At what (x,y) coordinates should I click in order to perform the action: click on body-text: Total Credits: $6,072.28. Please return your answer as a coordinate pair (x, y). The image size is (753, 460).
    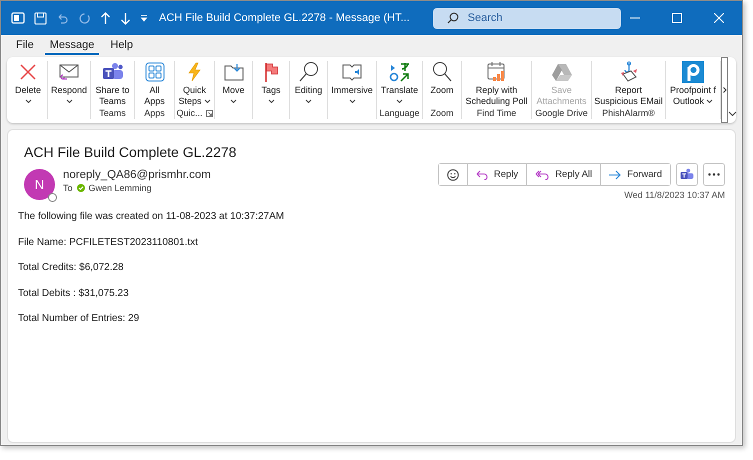
    Looking at the image, I should click on (71, 268).